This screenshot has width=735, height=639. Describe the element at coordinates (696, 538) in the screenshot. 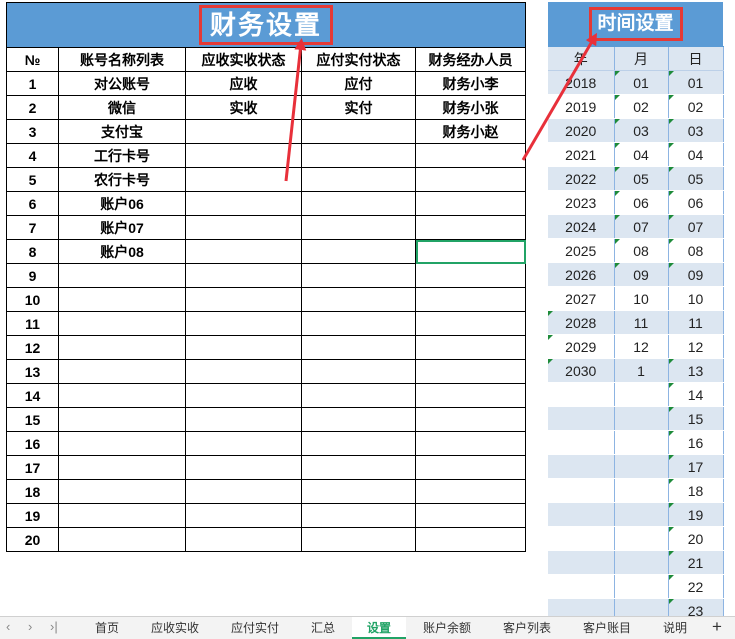

I see `cell-day: 20` at that location.